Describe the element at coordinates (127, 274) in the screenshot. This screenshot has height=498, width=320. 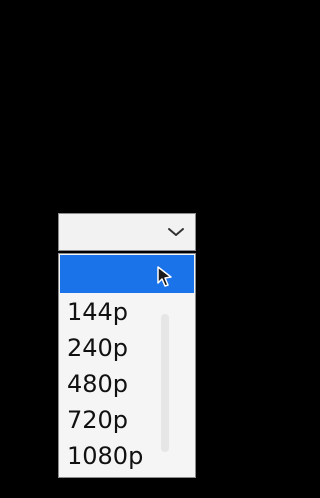
I see `option-highlighted` at that location.